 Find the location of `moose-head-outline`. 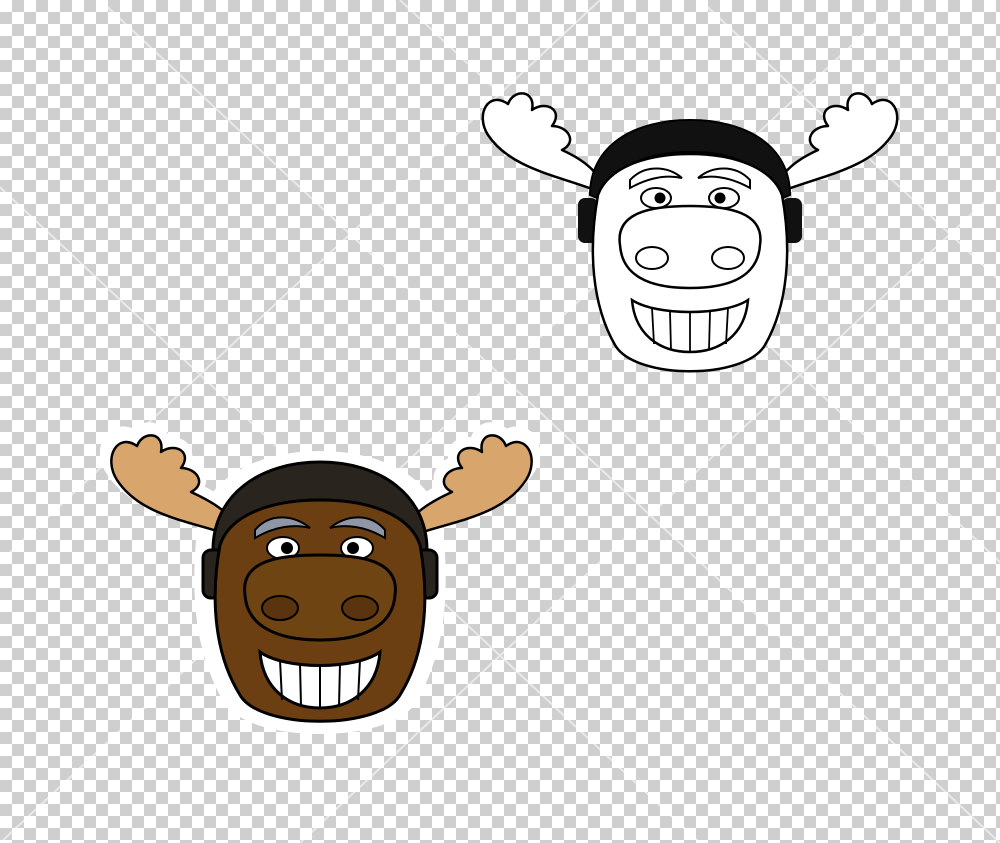

moose-head-outline is located at coordinates (690, 232).